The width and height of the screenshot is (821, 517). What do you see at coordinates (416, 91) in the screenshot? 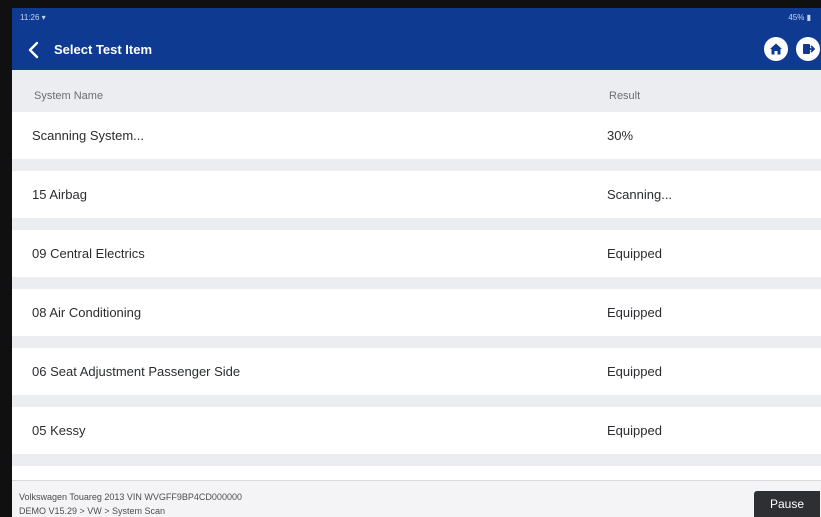
I see `table-header: System Name Result` at bounding box center [416, 91].